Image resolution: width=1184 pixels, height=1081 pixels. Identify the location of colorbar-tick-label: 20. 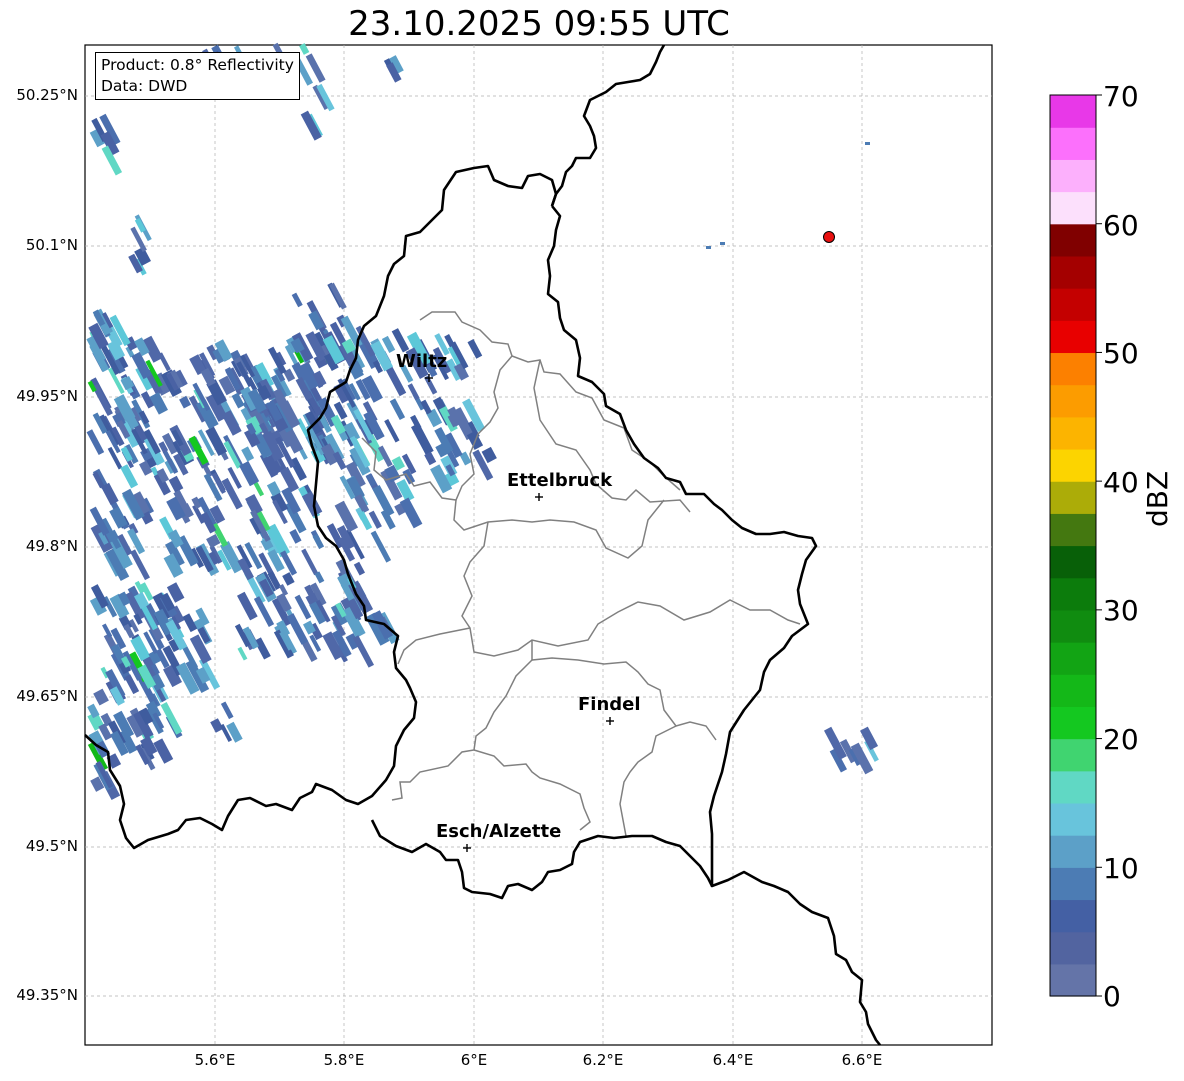
(1121, 739).